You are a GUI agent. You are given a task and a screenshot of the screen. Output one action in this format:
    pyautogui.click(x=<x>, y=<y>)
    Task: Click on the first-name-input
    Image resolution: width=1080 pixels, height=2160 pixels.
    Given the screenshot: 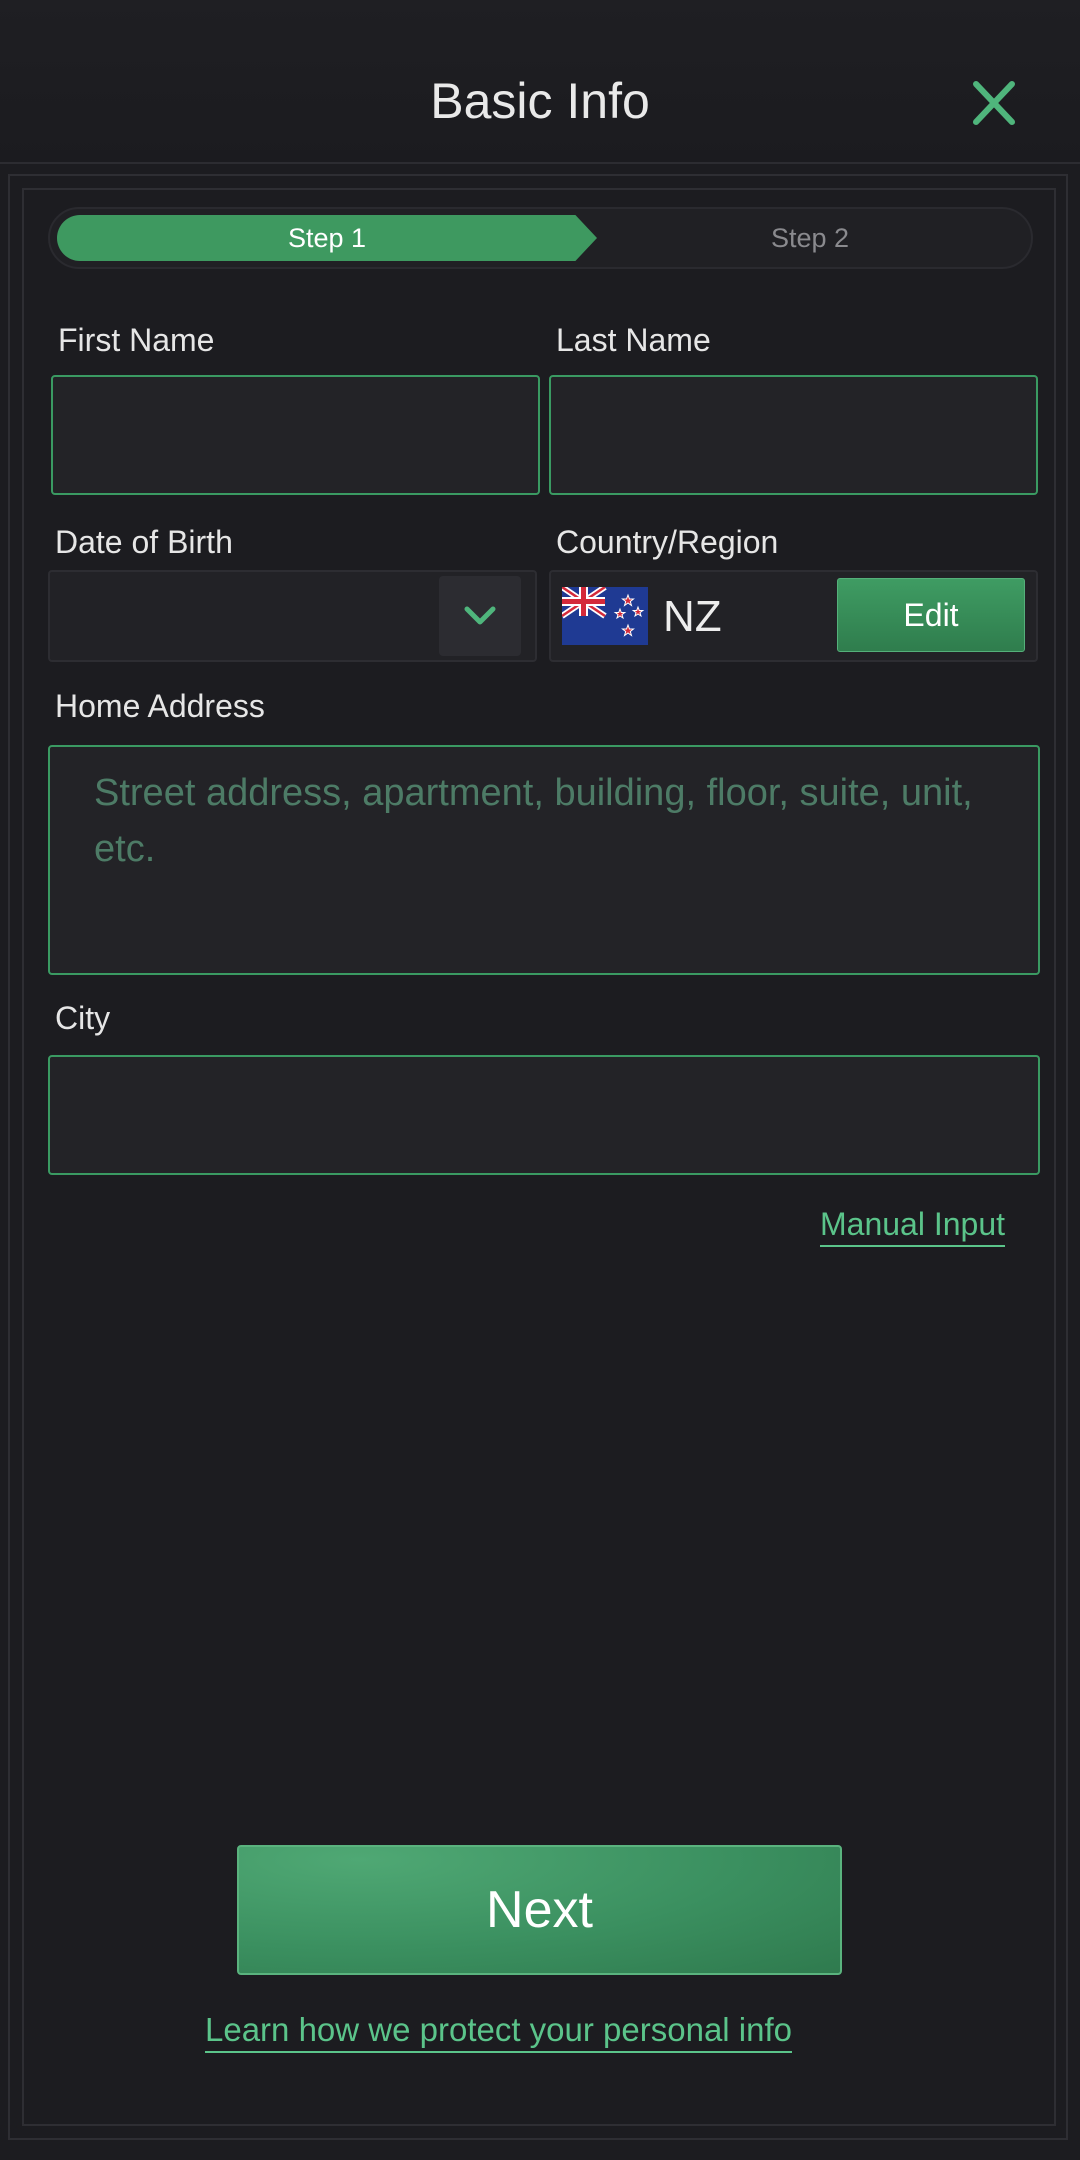 What is the action you would take?
    pyautogui.click(x=295, y=435)
    